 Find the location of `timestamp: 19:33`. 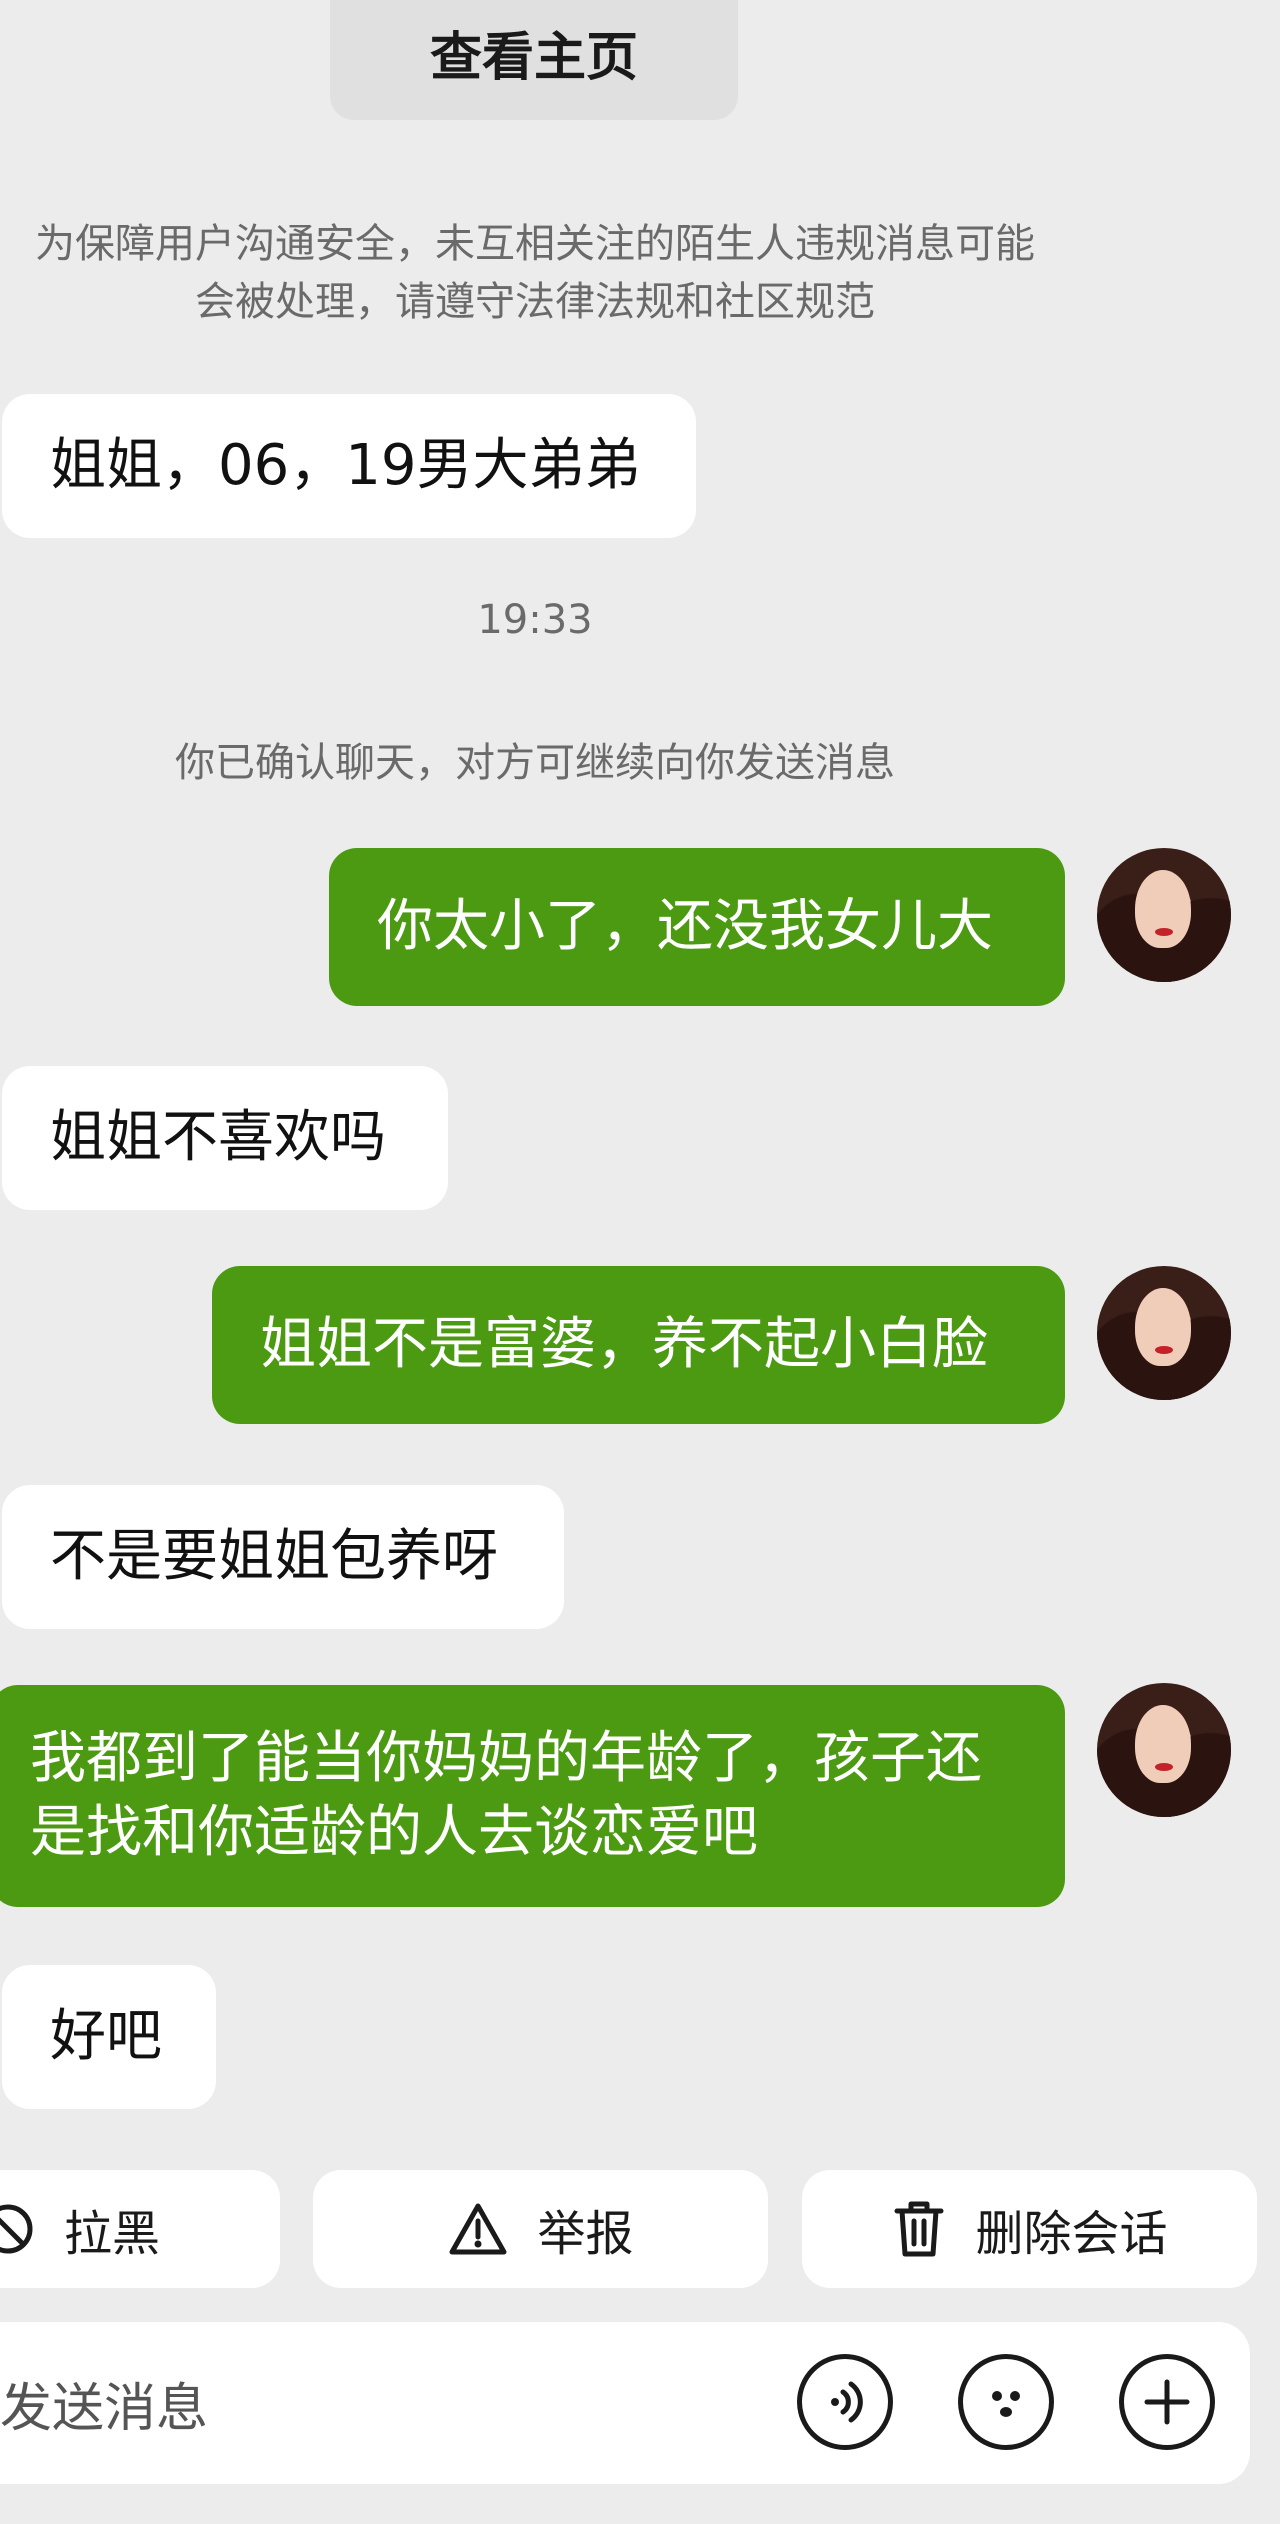

timestamp: 19:33 is located at coordinates (535, 620).